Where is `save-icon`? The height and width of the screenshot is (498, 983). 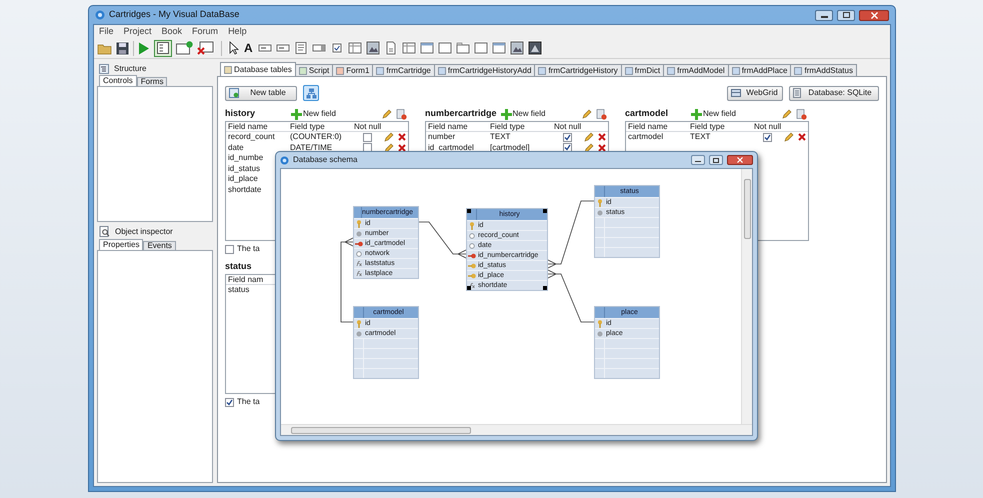 save-icon is located at coordinates (122, 48).